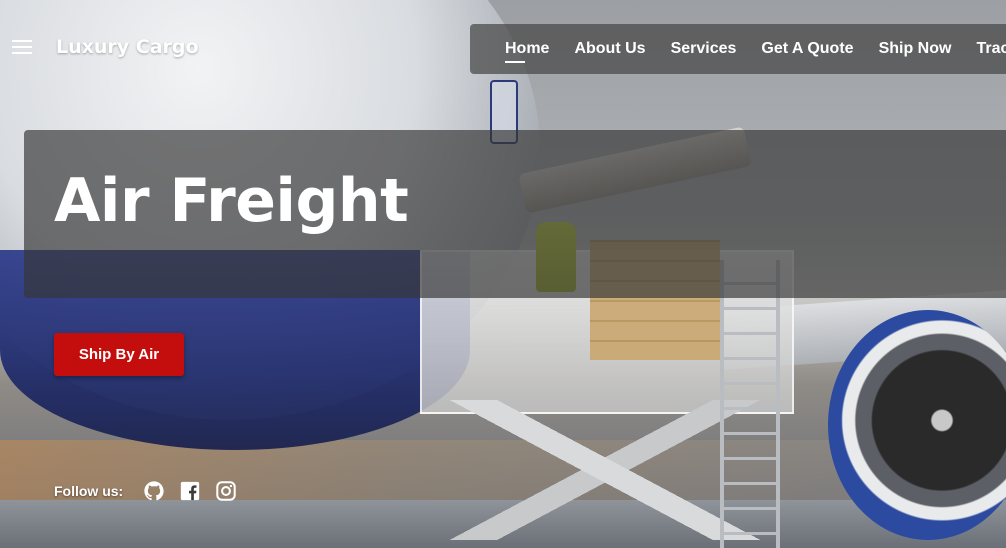 This screenshot has height=548, width=1006. Describe the element at coordinates (991, 49) in the screenshot. I see `nav-item-track: Track` at that location.